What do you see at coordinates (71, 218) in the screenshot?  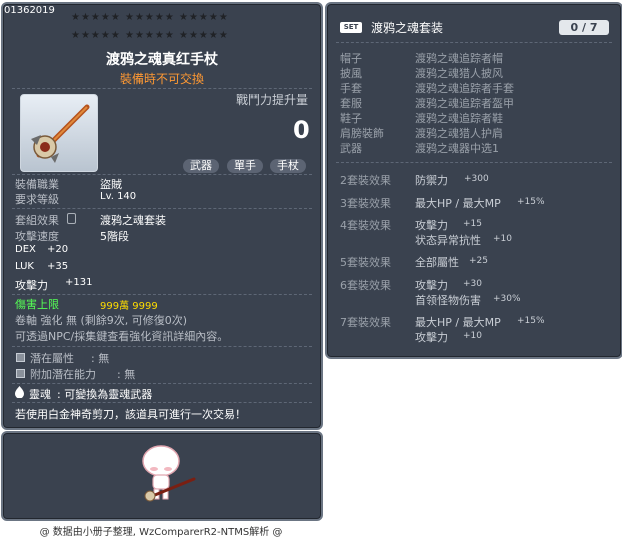 I see `lock-icon` at bounding box center [71, 218].